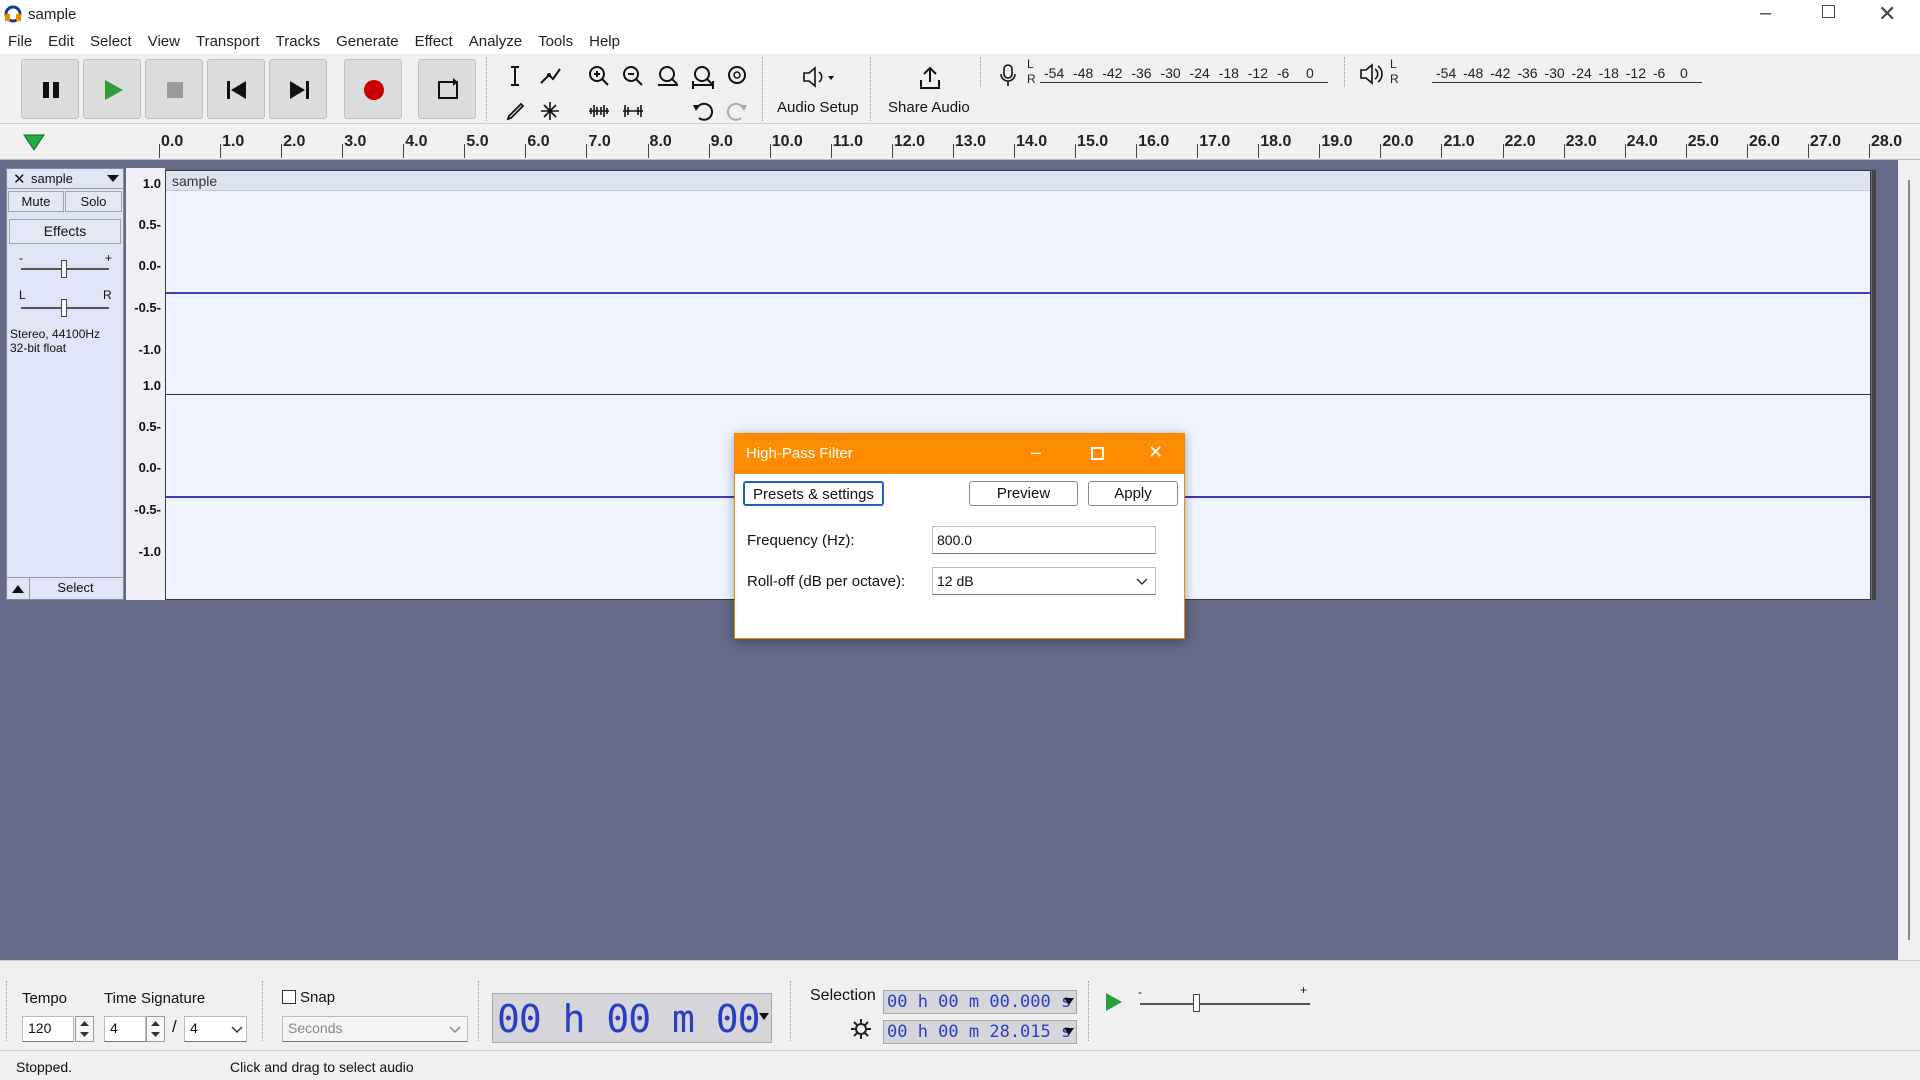  What do you see at coordinates (64, 308) in the screenshot?
I see `pan-slider-thumb` at bounding box center [64, 308].